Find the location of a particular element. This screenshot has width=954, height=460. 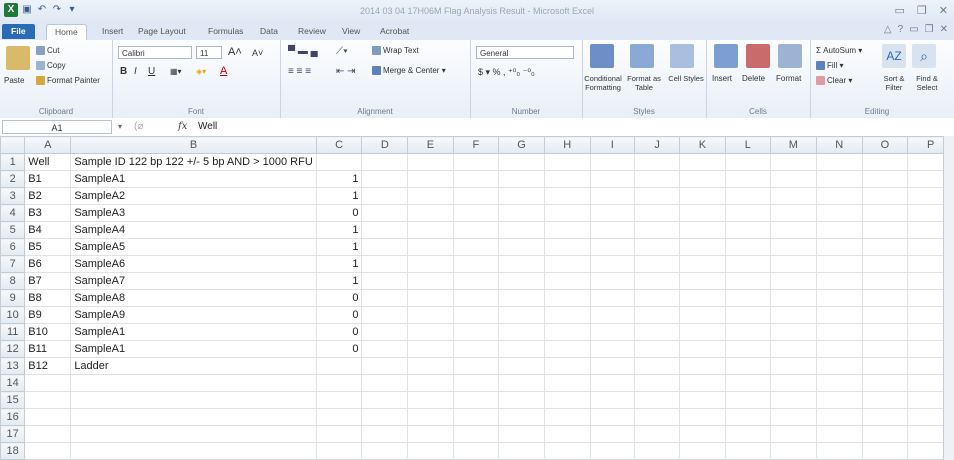

cell-i4 is located at coordinates (612, 213).